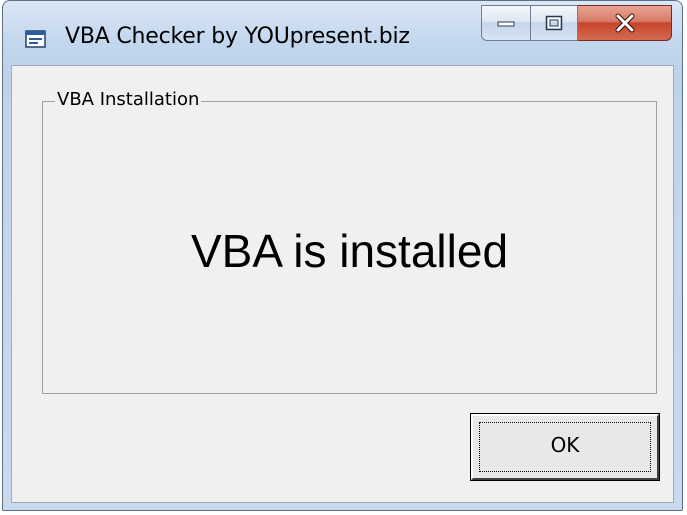  I want to click on status-message: VBA is installed, so click(349, 251).